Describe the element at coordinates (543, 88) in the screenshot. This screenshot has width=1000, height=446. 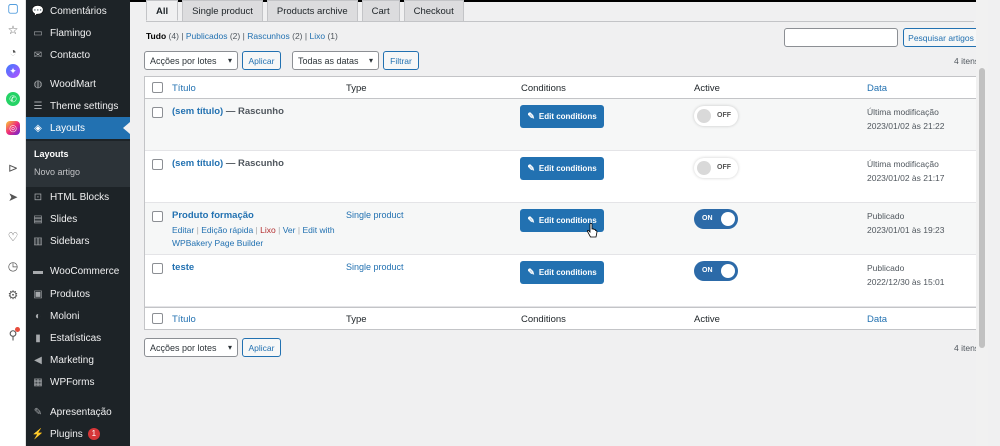
I see `column-conditions: Conditions` at that location.